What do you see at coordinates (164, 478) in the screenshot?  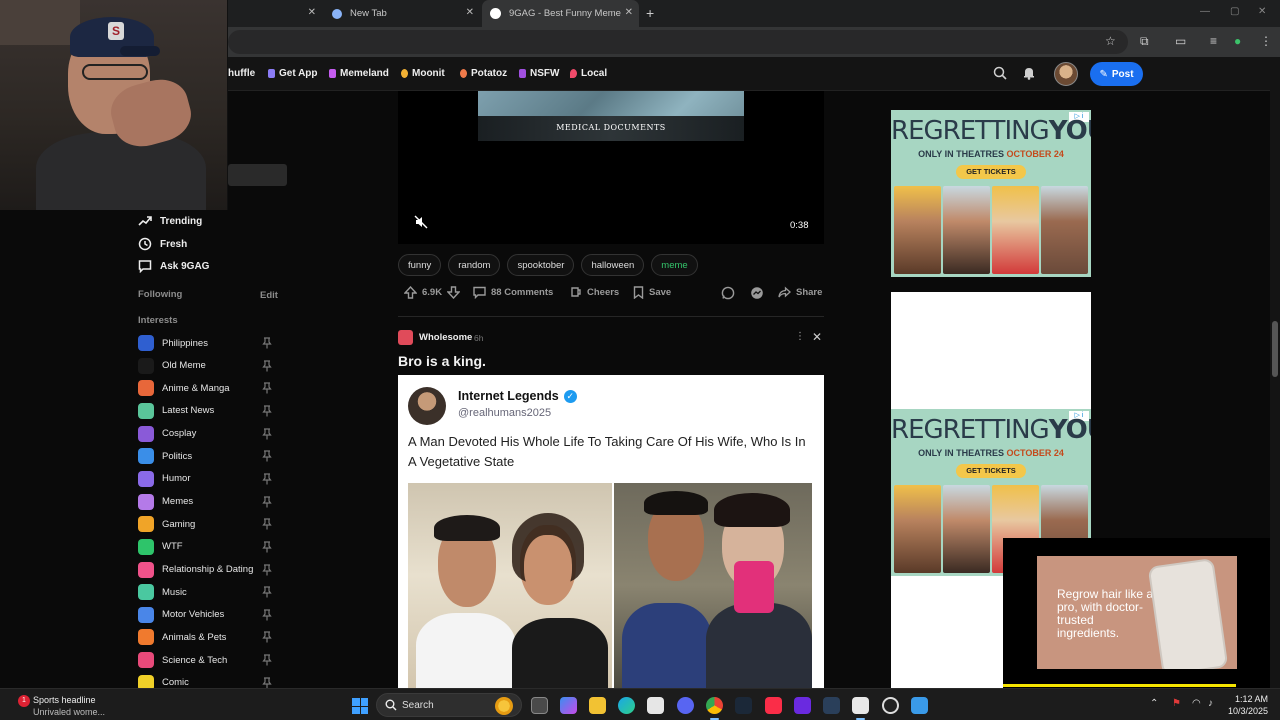 I see `sidebar-interest-item: Humor` at bounding box center [164, 478].